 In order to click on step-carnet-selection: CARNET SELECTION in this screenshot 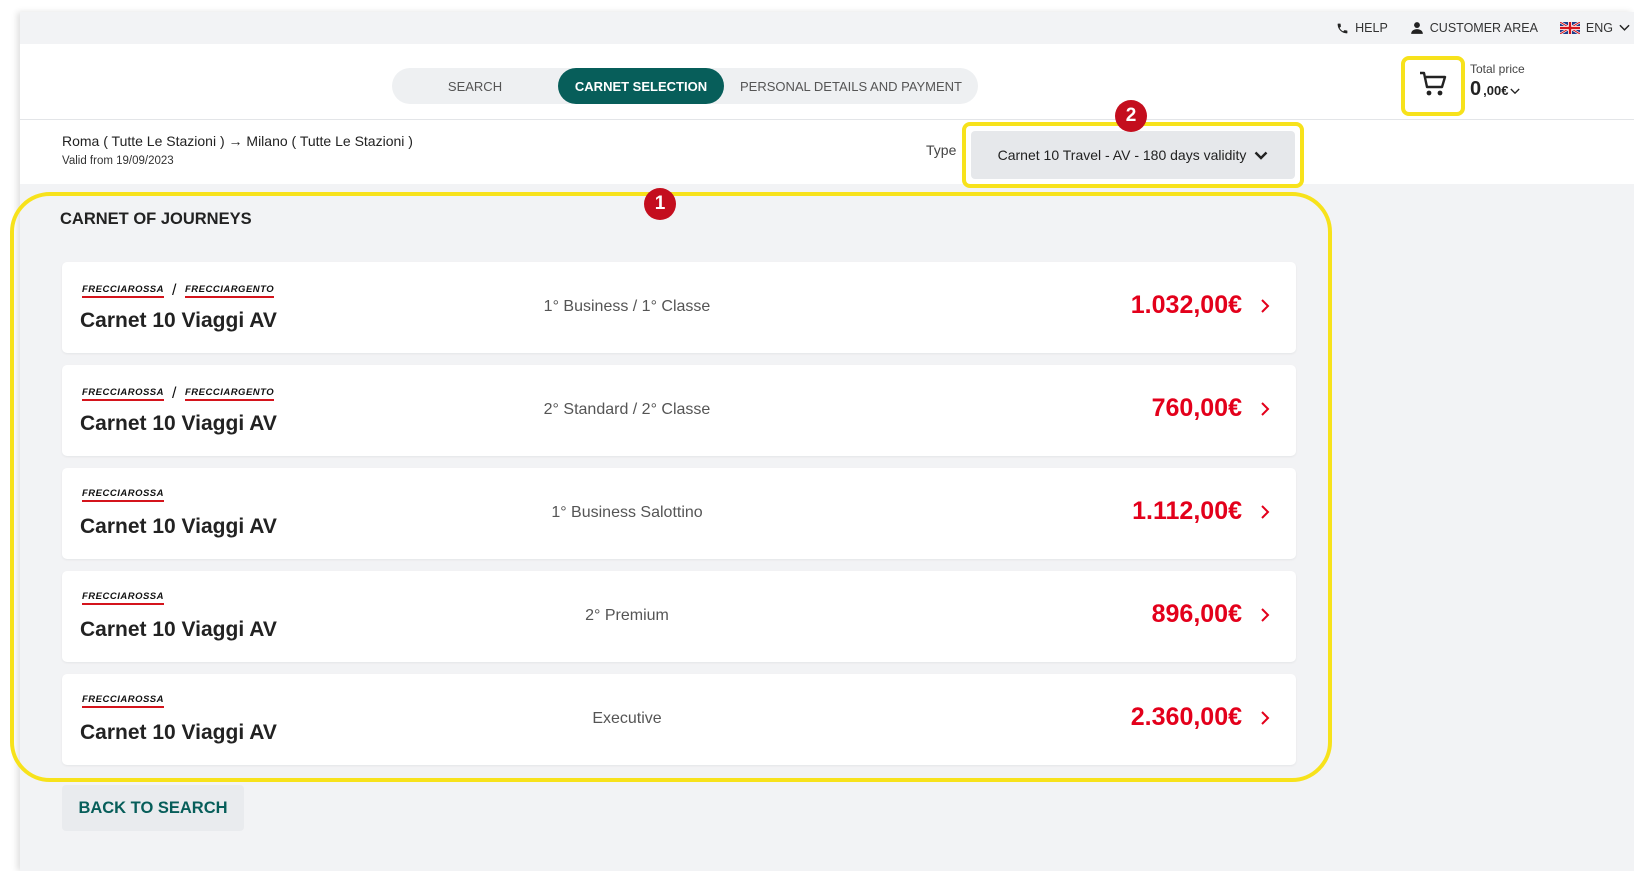, I will do `click(641, 86)`.